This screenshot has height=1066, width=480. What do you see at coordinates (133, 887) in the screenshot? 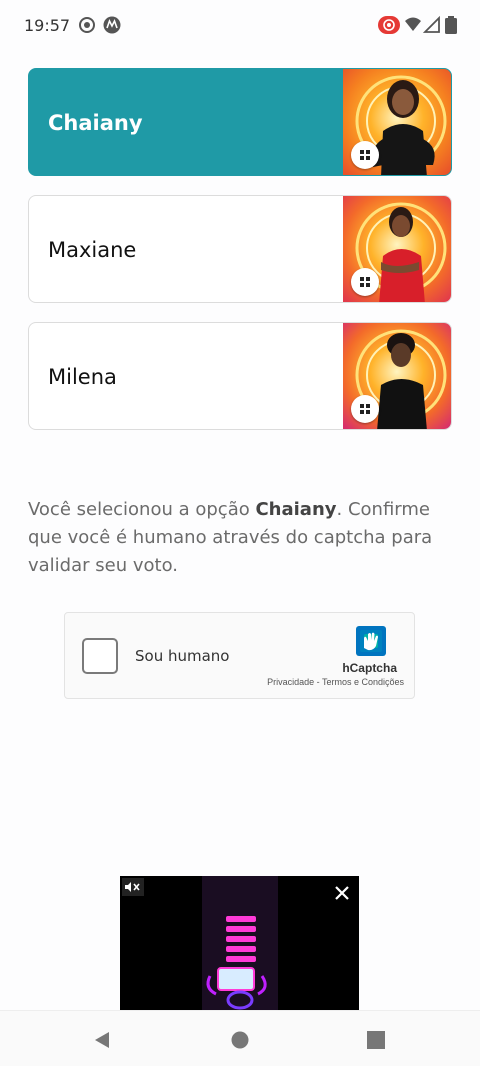
I see `mute-icon` at bounding box center [133, 887].